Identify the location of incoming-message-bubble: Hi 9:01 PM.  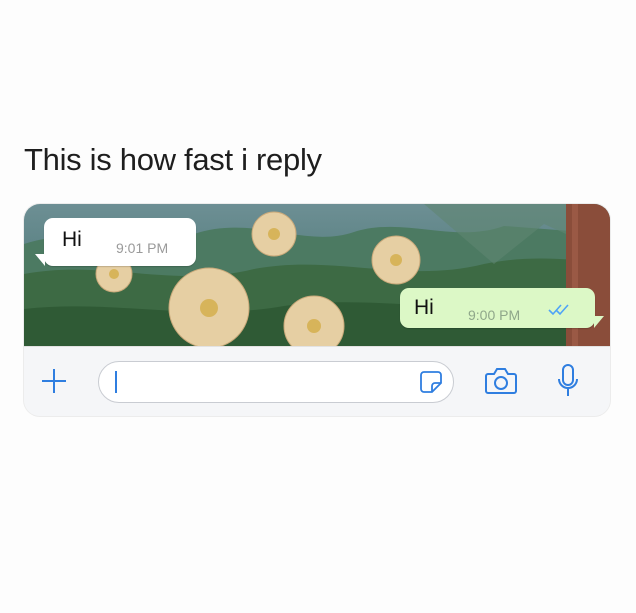
(115, 242).